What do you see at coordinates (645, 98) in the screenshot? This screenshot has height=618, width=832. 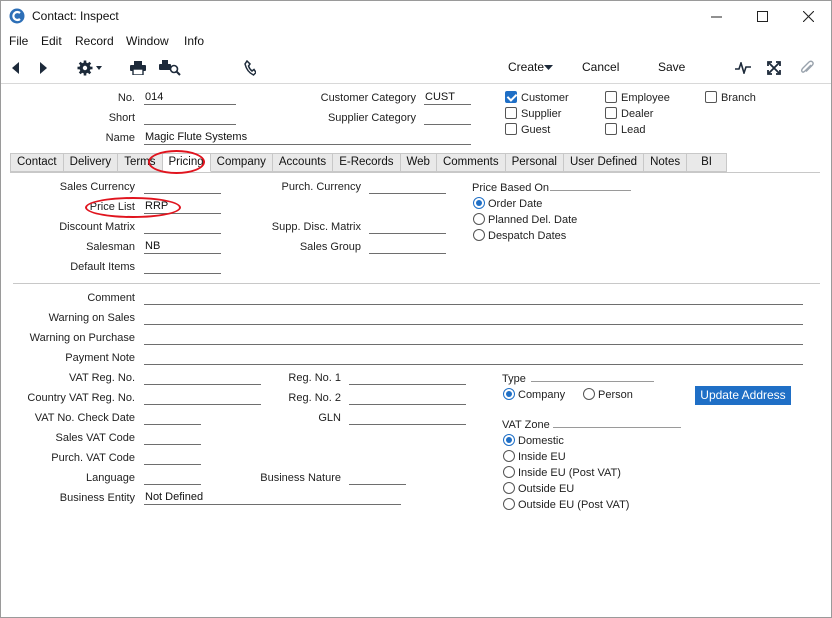 I see `employee-checkbox-label: Employee` at bounding box center [645, 98].